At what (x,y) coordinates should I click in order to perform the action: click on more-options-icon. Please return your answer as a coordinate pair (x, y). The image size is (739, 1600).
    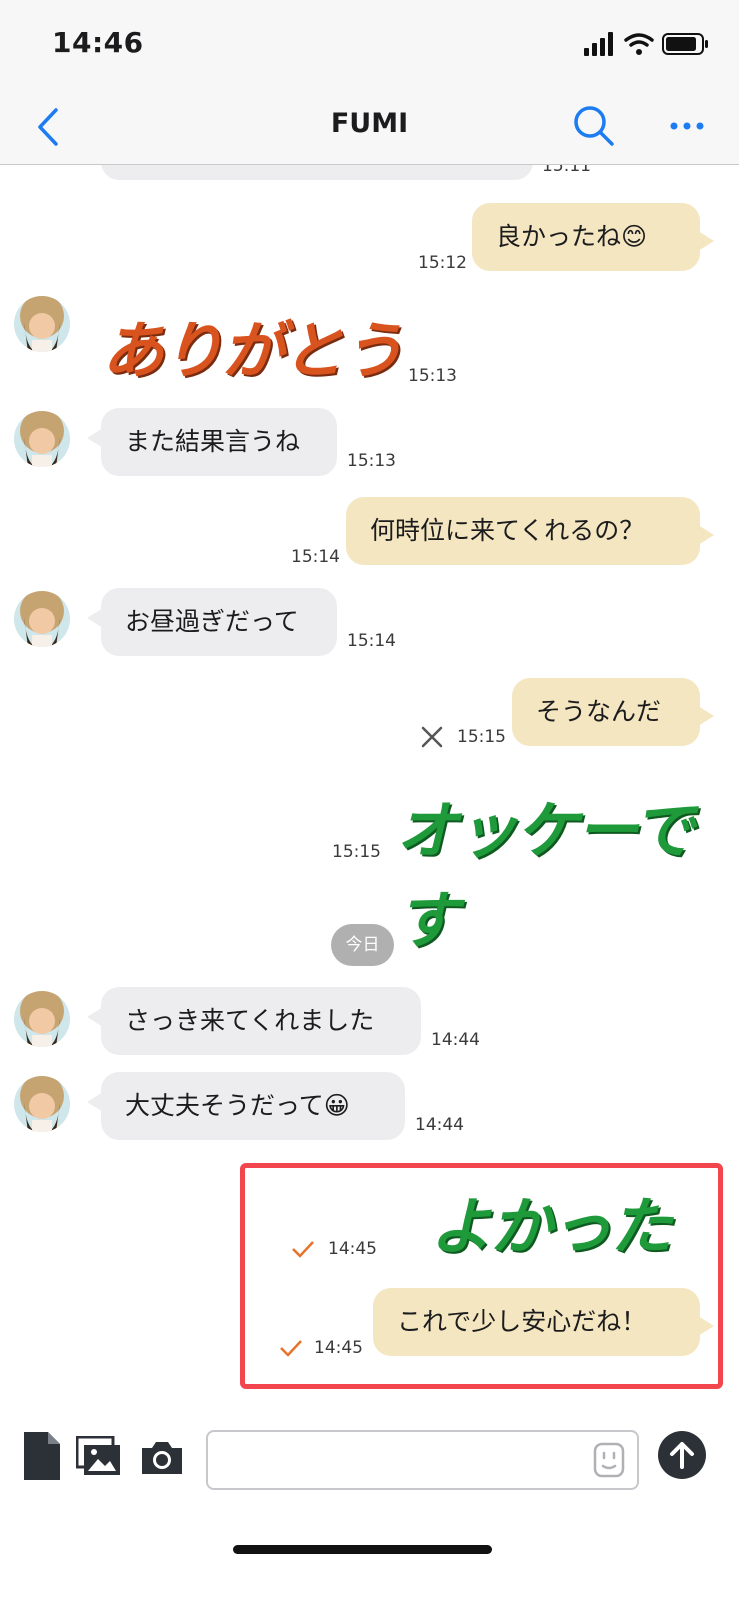
    Looking at the image, I should click on (687, 126).